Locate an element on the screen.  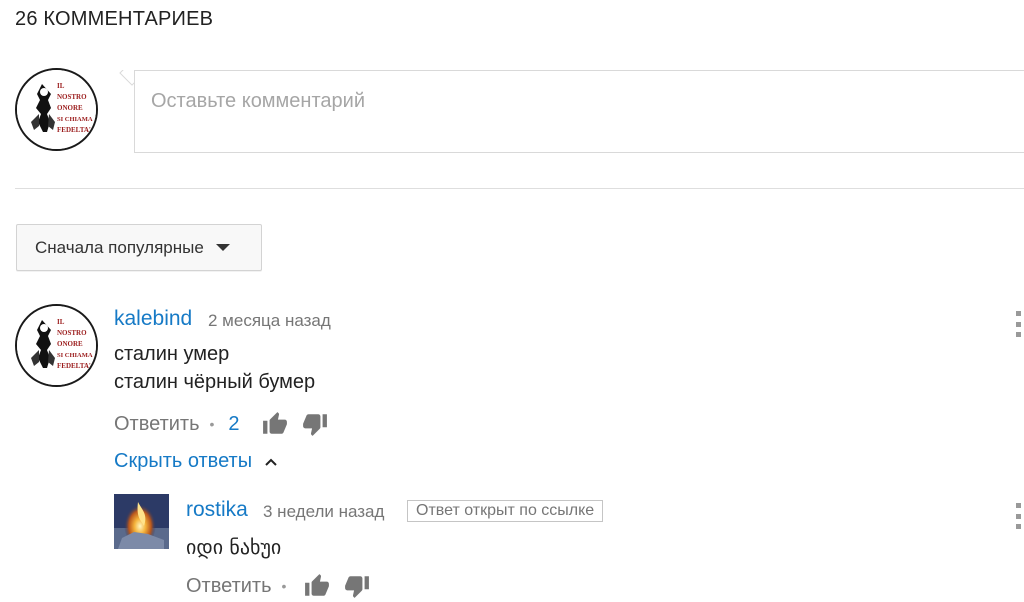
composer-notch is located at coordinates (126, 78).